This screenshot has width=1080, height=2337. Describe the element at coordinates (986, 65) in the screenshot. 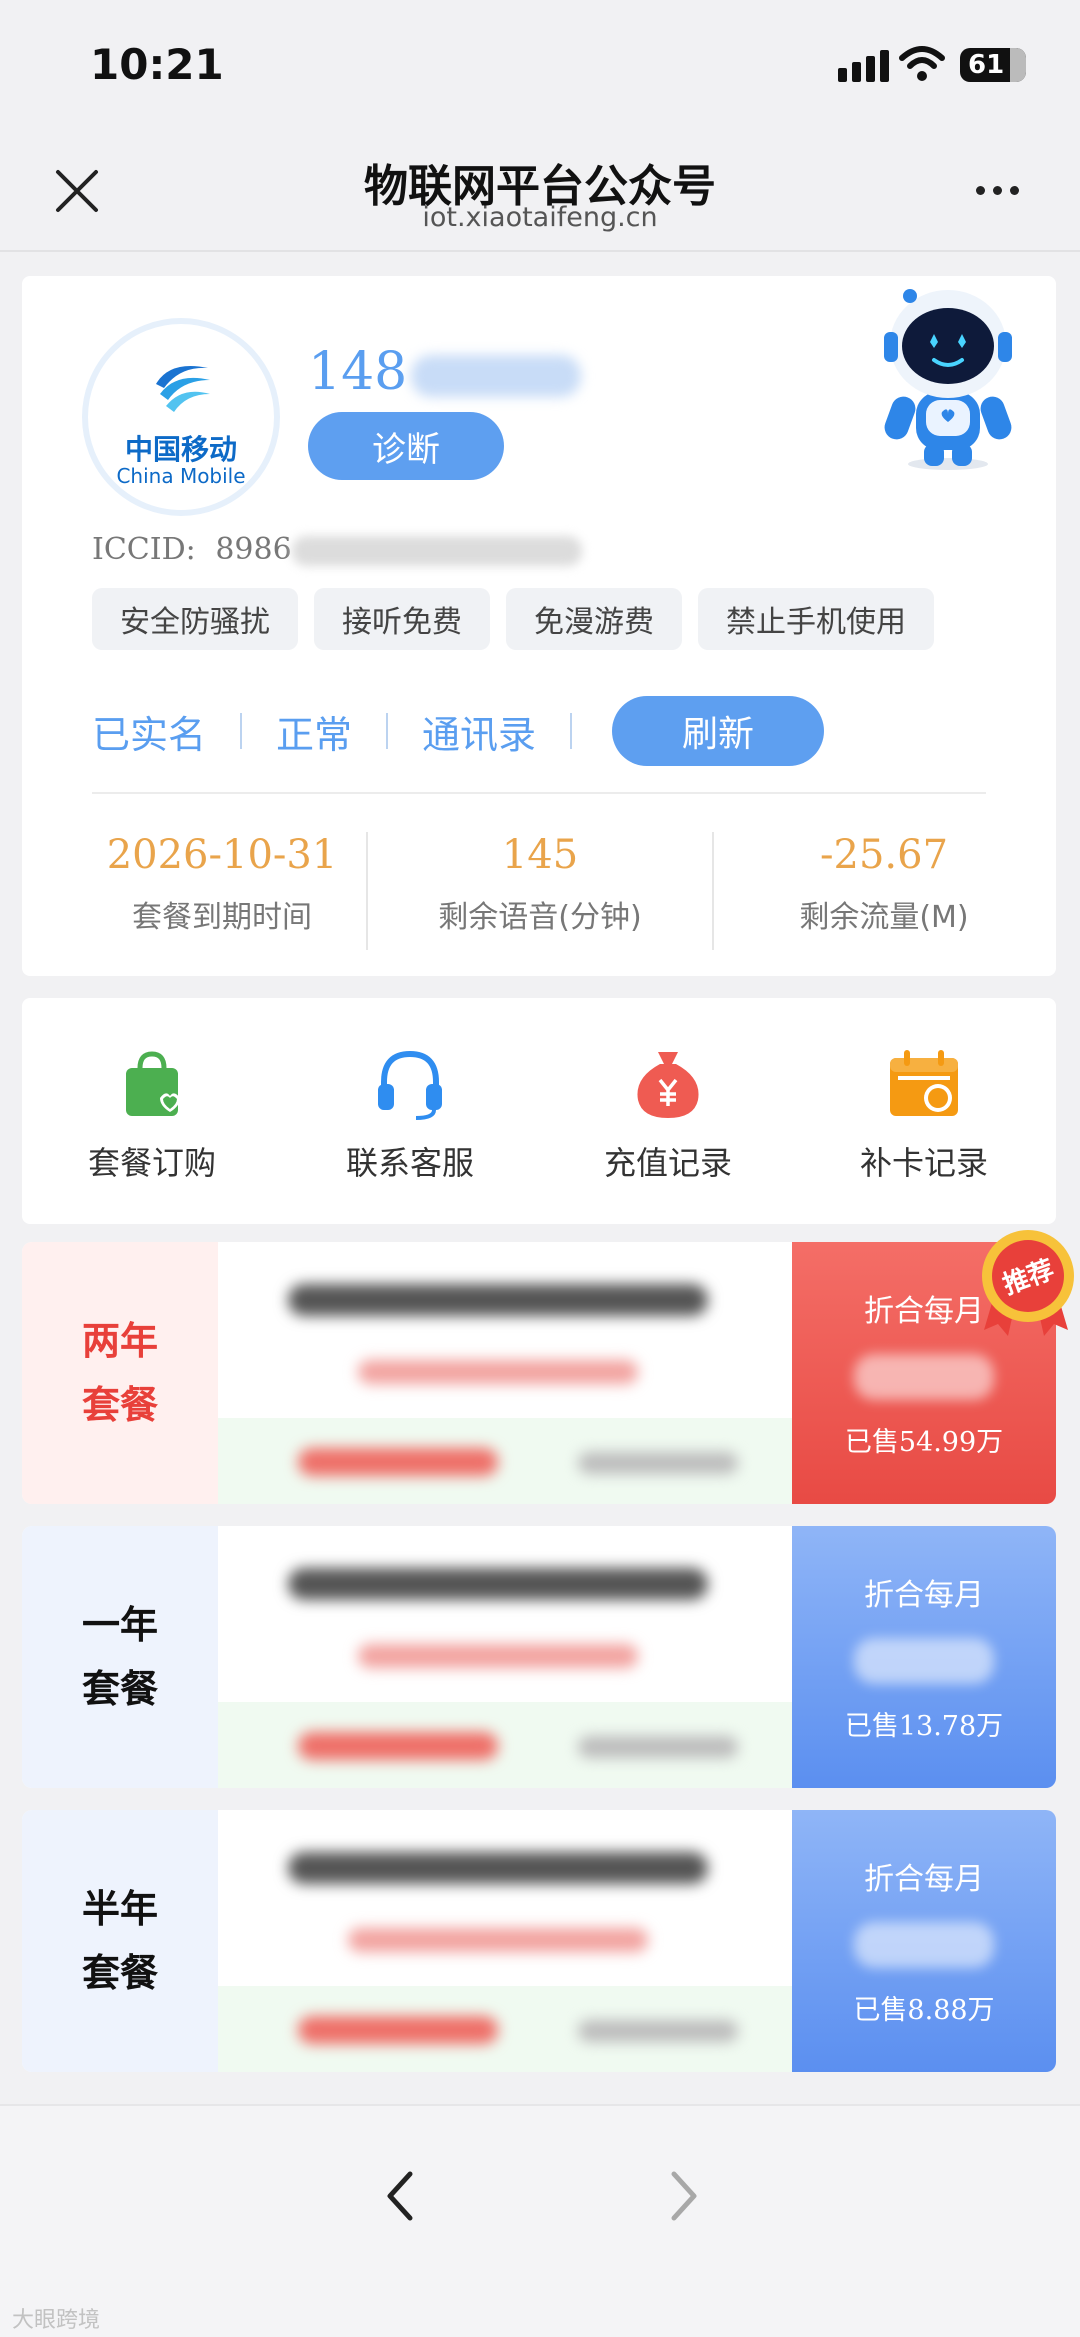

I see `battery-level: 61` at that location.